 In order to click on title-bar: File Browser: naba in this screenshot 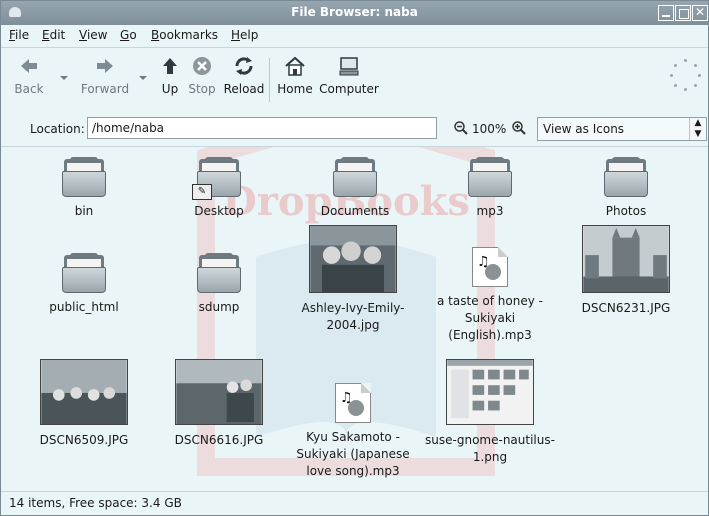, I will do `click(354, 13)`.